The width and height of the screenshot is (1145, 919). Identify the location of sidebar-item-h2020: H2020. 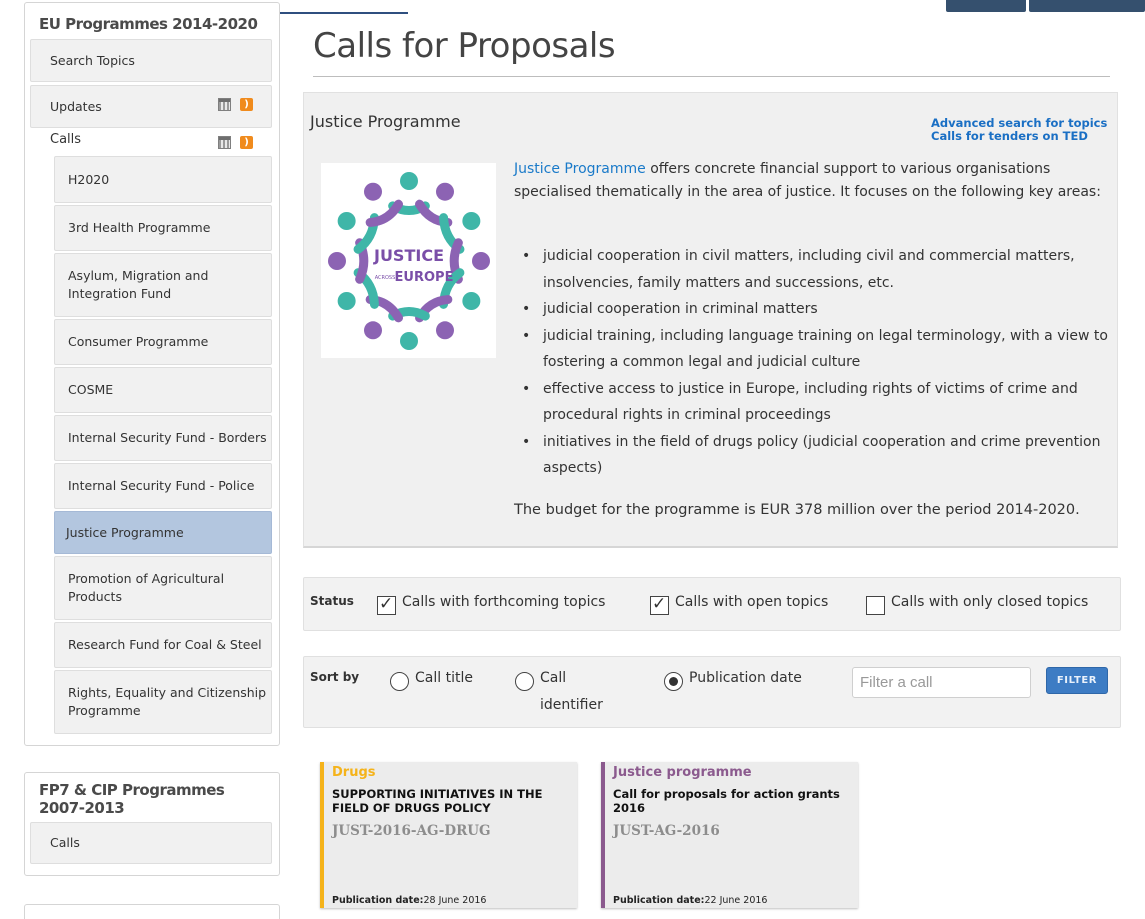
(163, 179).